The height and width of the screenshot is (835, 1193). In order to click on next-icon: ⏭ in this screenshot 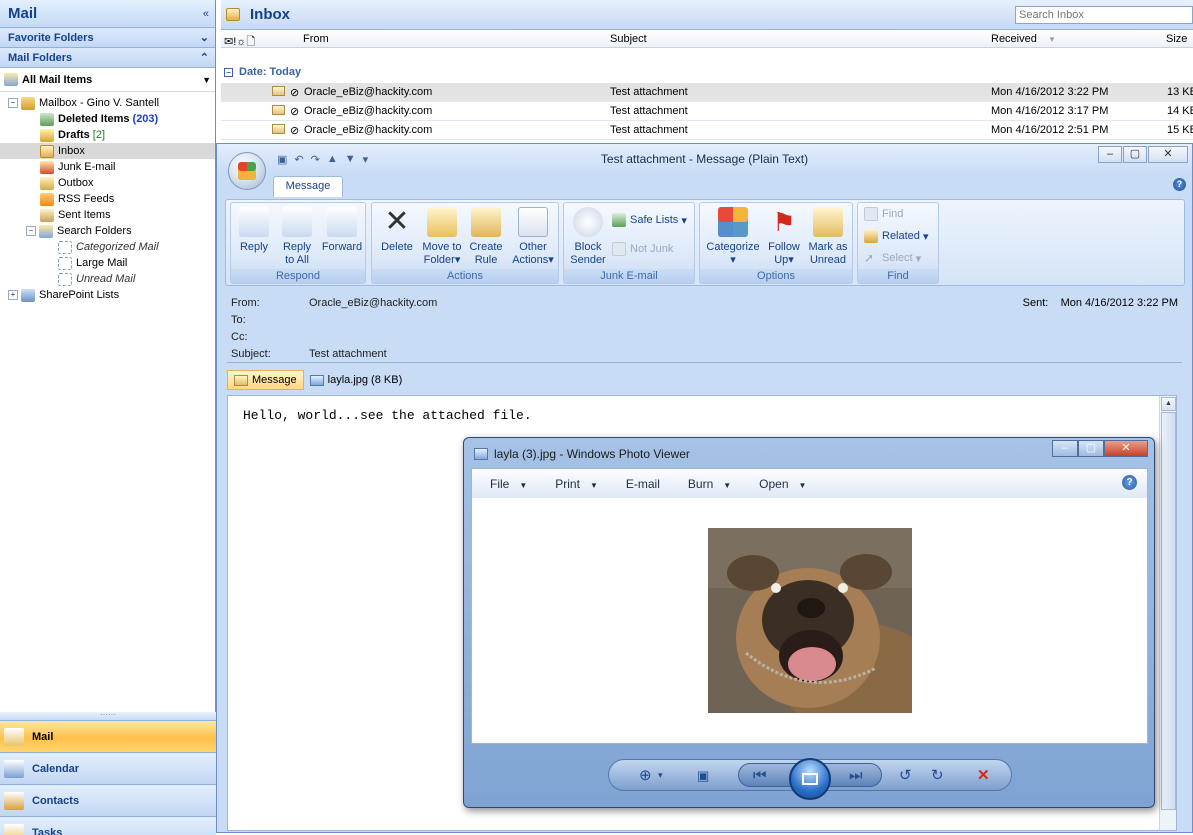, I will do `click(856, 775)`.